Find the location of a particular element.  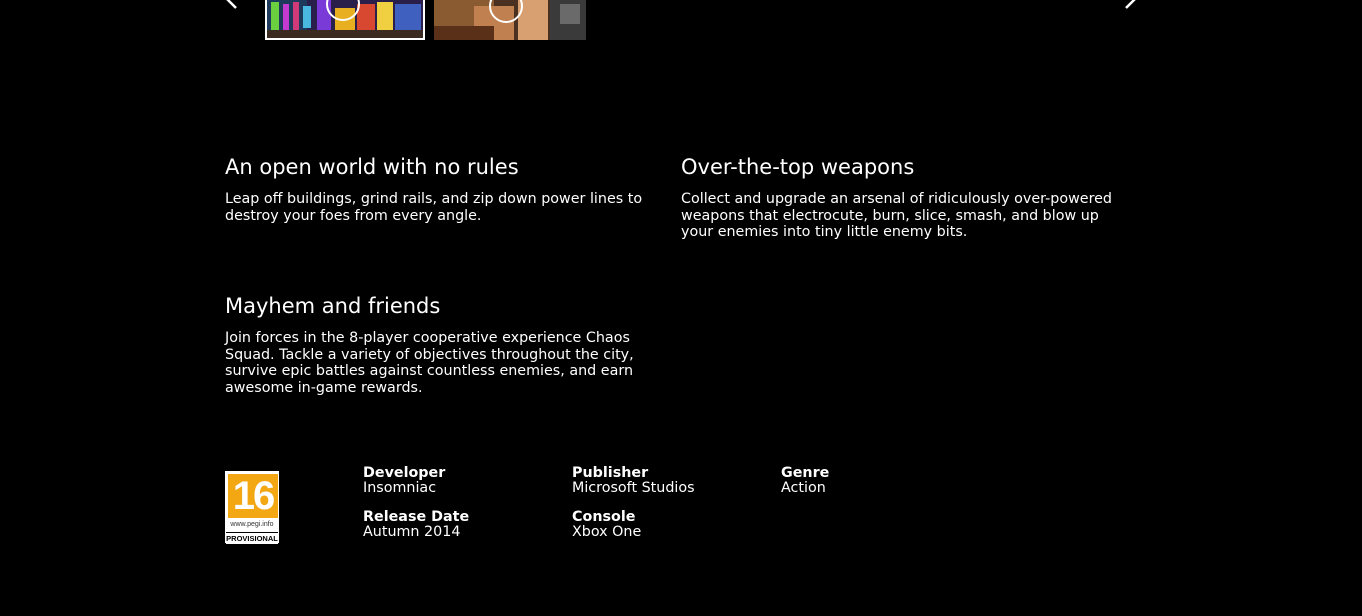

pegi-website: www.pegi.info is located at coordinates (252, 524).